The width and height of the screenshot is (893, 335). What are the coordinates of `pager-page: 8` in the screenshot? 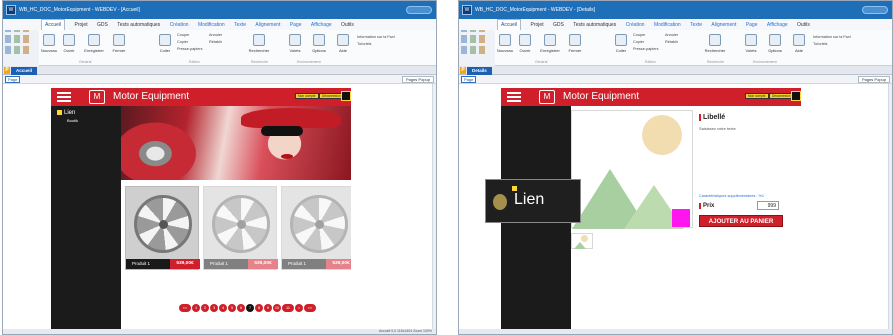 It's located at (259, 308).